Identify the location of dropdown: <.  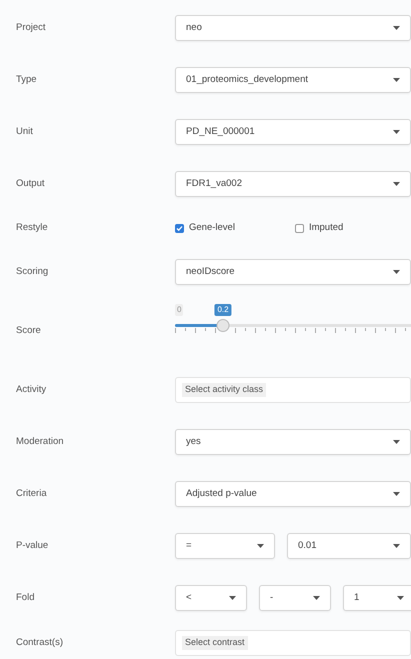
(211, 598).